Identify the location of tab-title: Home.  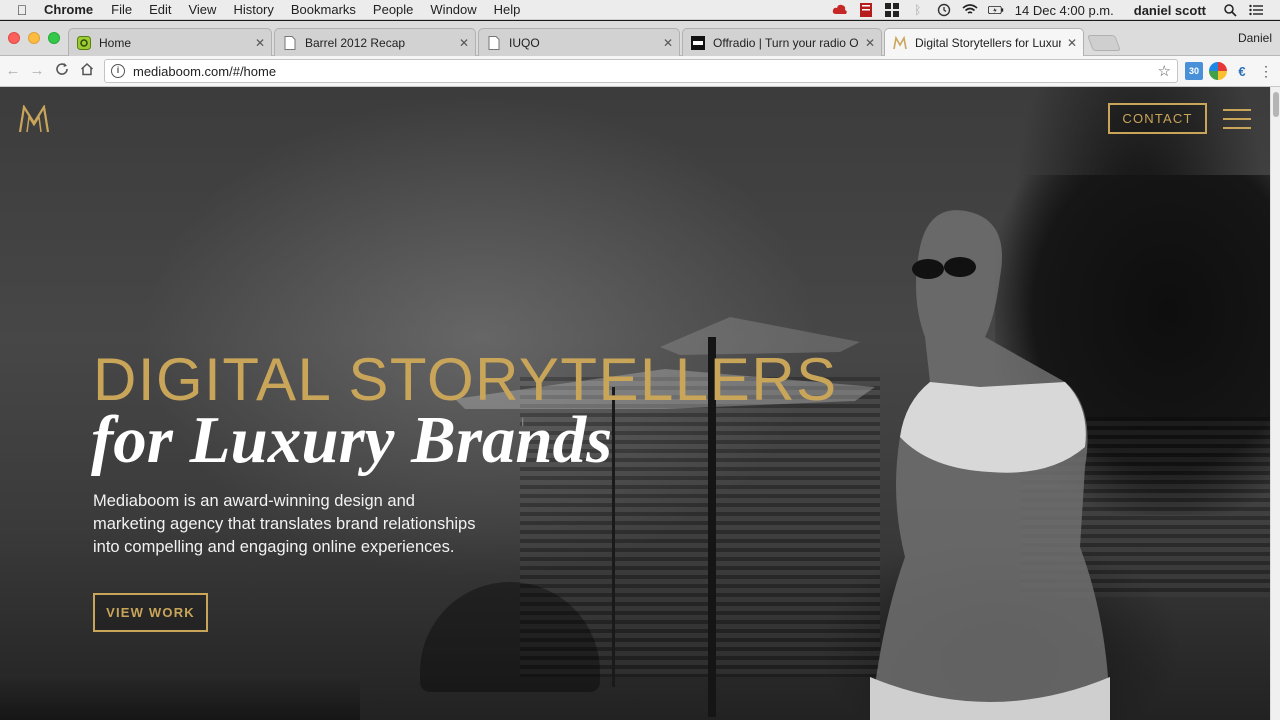
(115, 42).